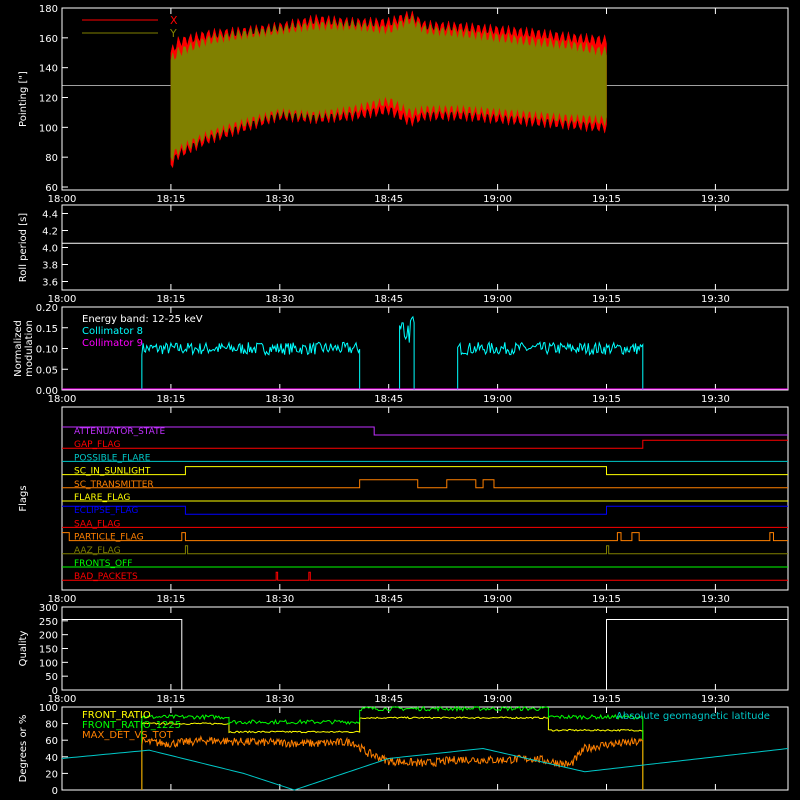  Describe the element at coordinates (51, 774) in the screenshot. I see `y-tick-label: 20` at that location.